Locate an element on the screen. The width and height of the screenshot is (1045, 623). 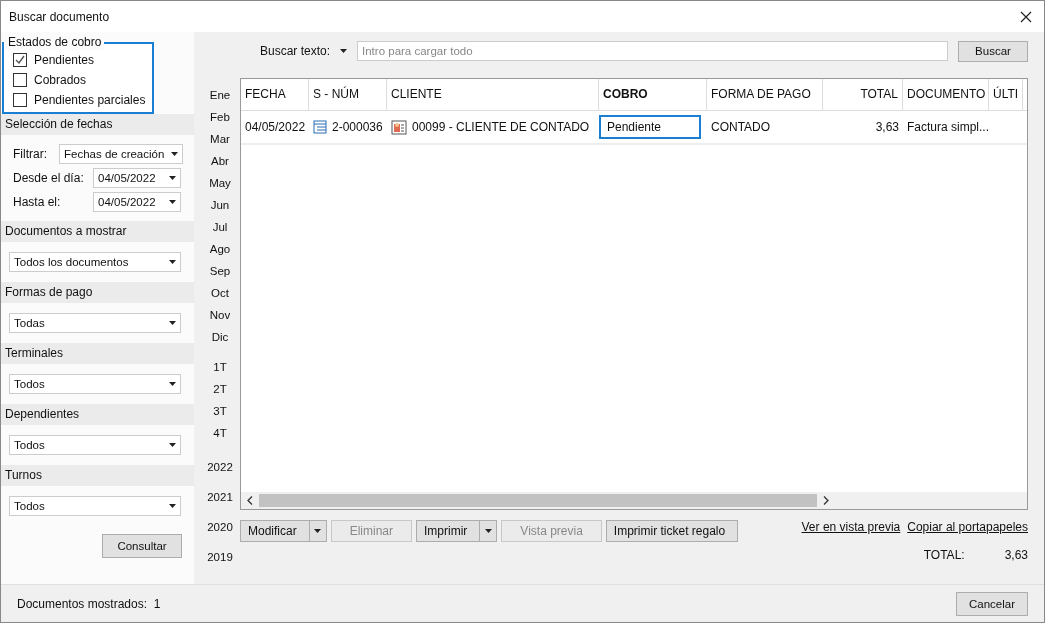
column-header: TOTAL is located at coordinates (863, 94).